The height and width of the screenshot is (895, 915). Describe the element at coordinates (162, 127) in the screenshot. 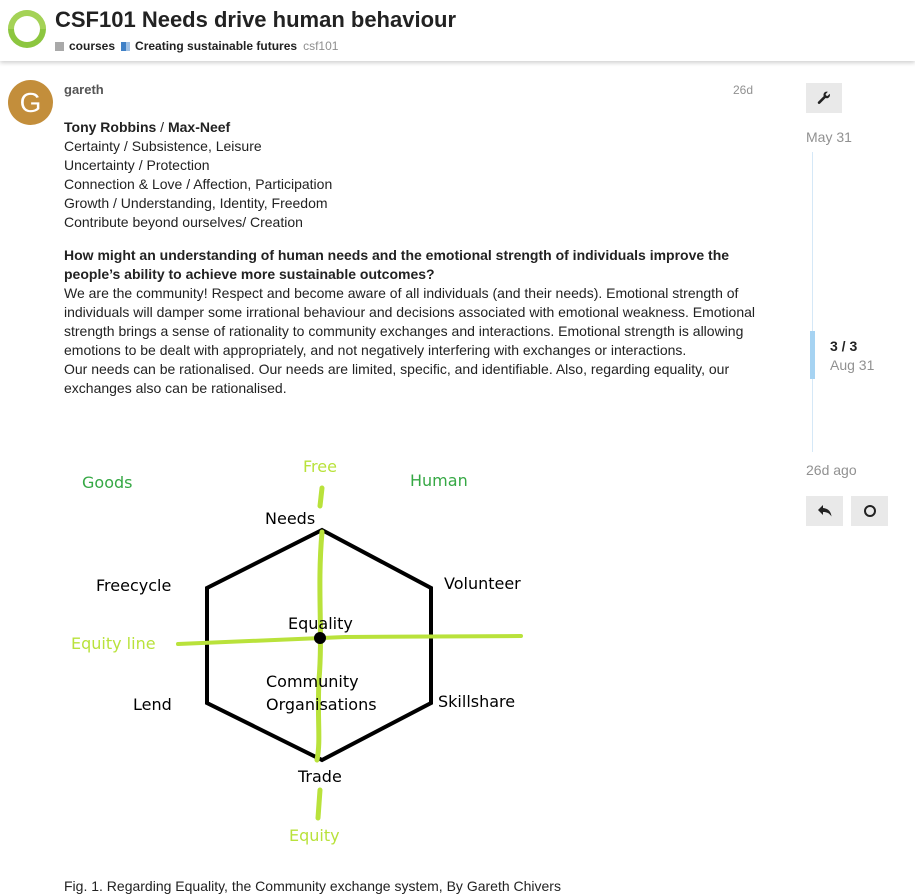

I see `needs-heading-sep: /` at that location.